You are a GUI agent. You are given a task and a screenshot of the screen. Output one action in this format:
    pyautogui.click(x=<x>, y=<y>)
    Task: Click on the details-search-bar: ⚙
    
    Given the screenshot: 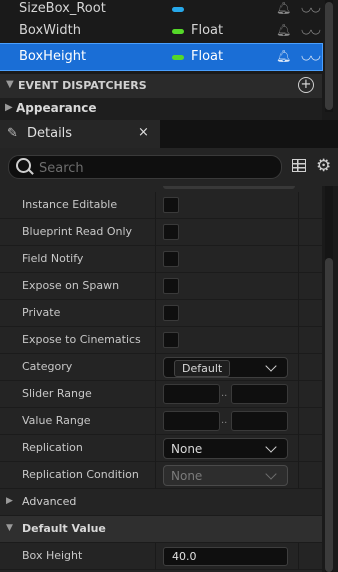 What is the action you would take?
    pyautogui.click(x=169, y=167)
    